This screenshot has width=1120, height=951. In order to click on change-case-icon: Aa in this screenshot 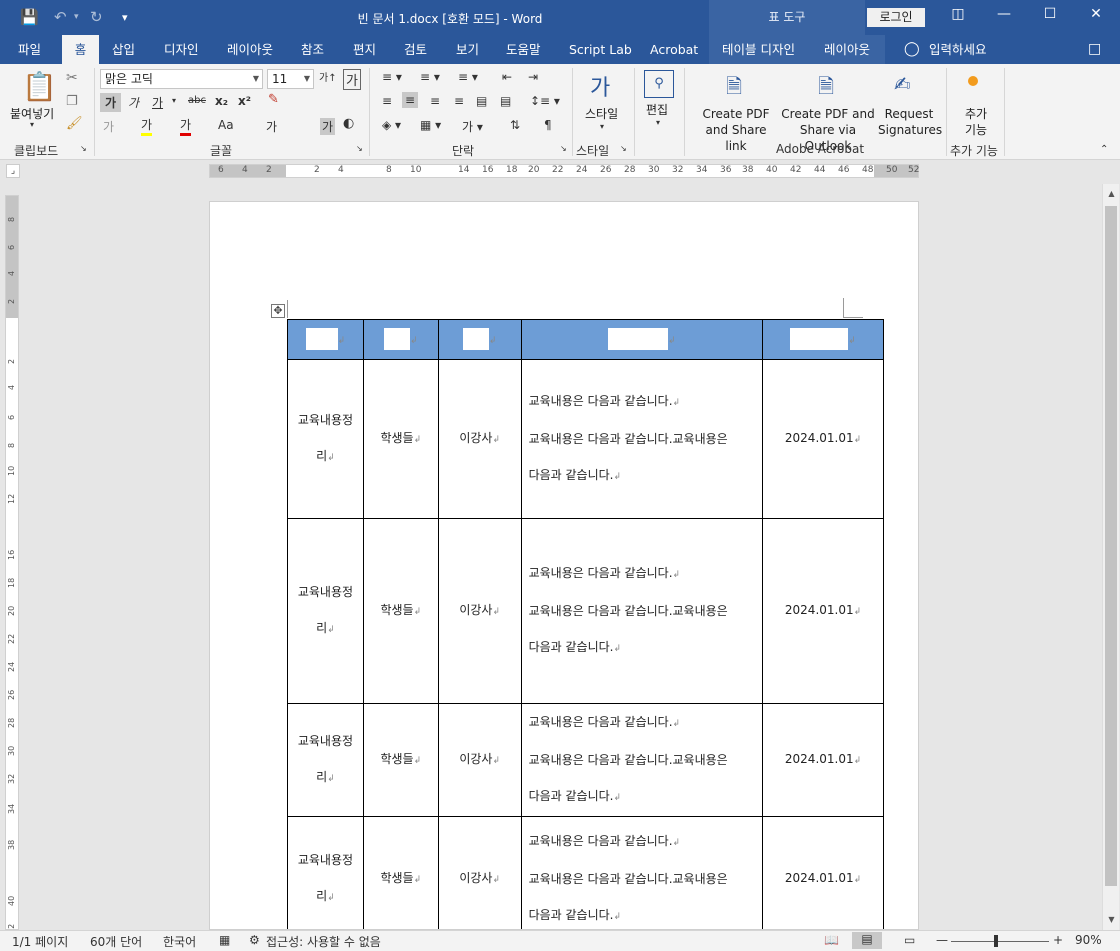, I will do `click(226, 125)`.